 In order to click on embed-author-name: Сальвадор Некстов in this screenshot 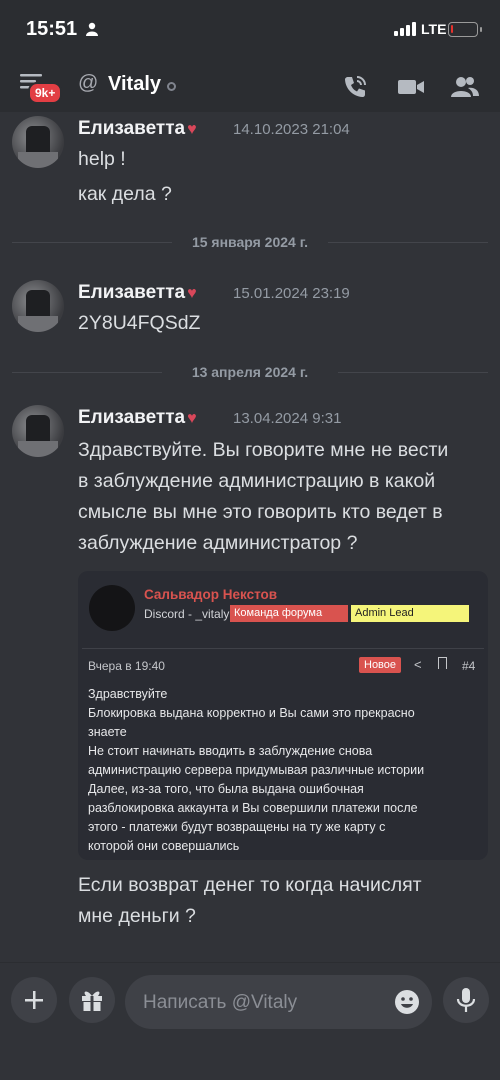, I will do `click(211, 594)`.